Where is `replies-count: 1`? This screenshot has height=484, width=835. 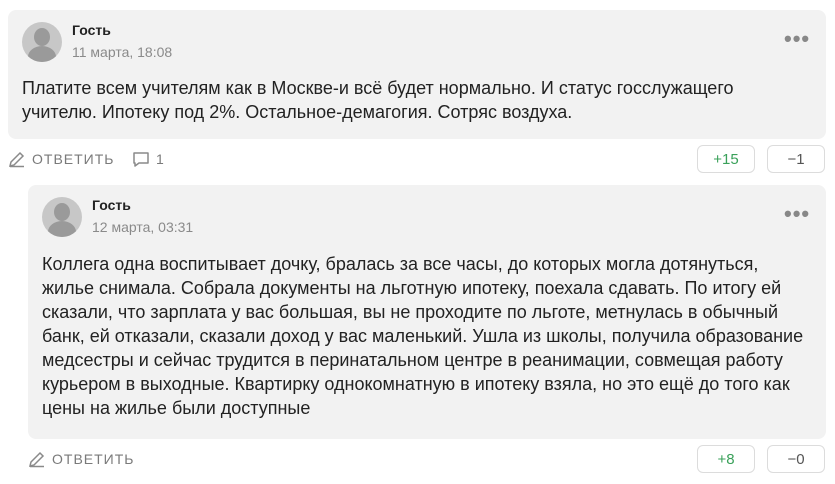
replies-count: 1 is located at coordinates (160, 159).